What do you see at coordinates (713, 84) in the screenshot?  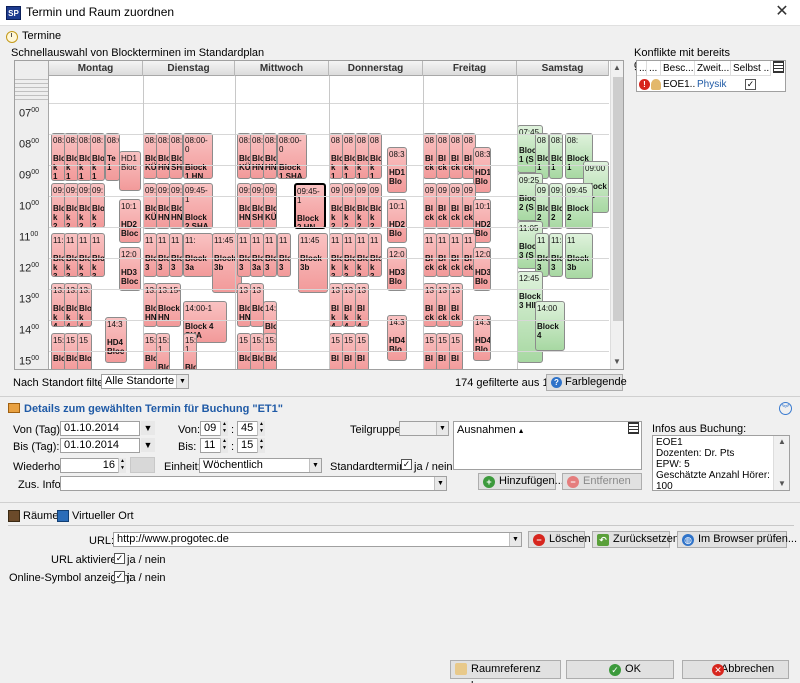 I see `conflict-secondary: Physik` at bounding box center [713, 84].